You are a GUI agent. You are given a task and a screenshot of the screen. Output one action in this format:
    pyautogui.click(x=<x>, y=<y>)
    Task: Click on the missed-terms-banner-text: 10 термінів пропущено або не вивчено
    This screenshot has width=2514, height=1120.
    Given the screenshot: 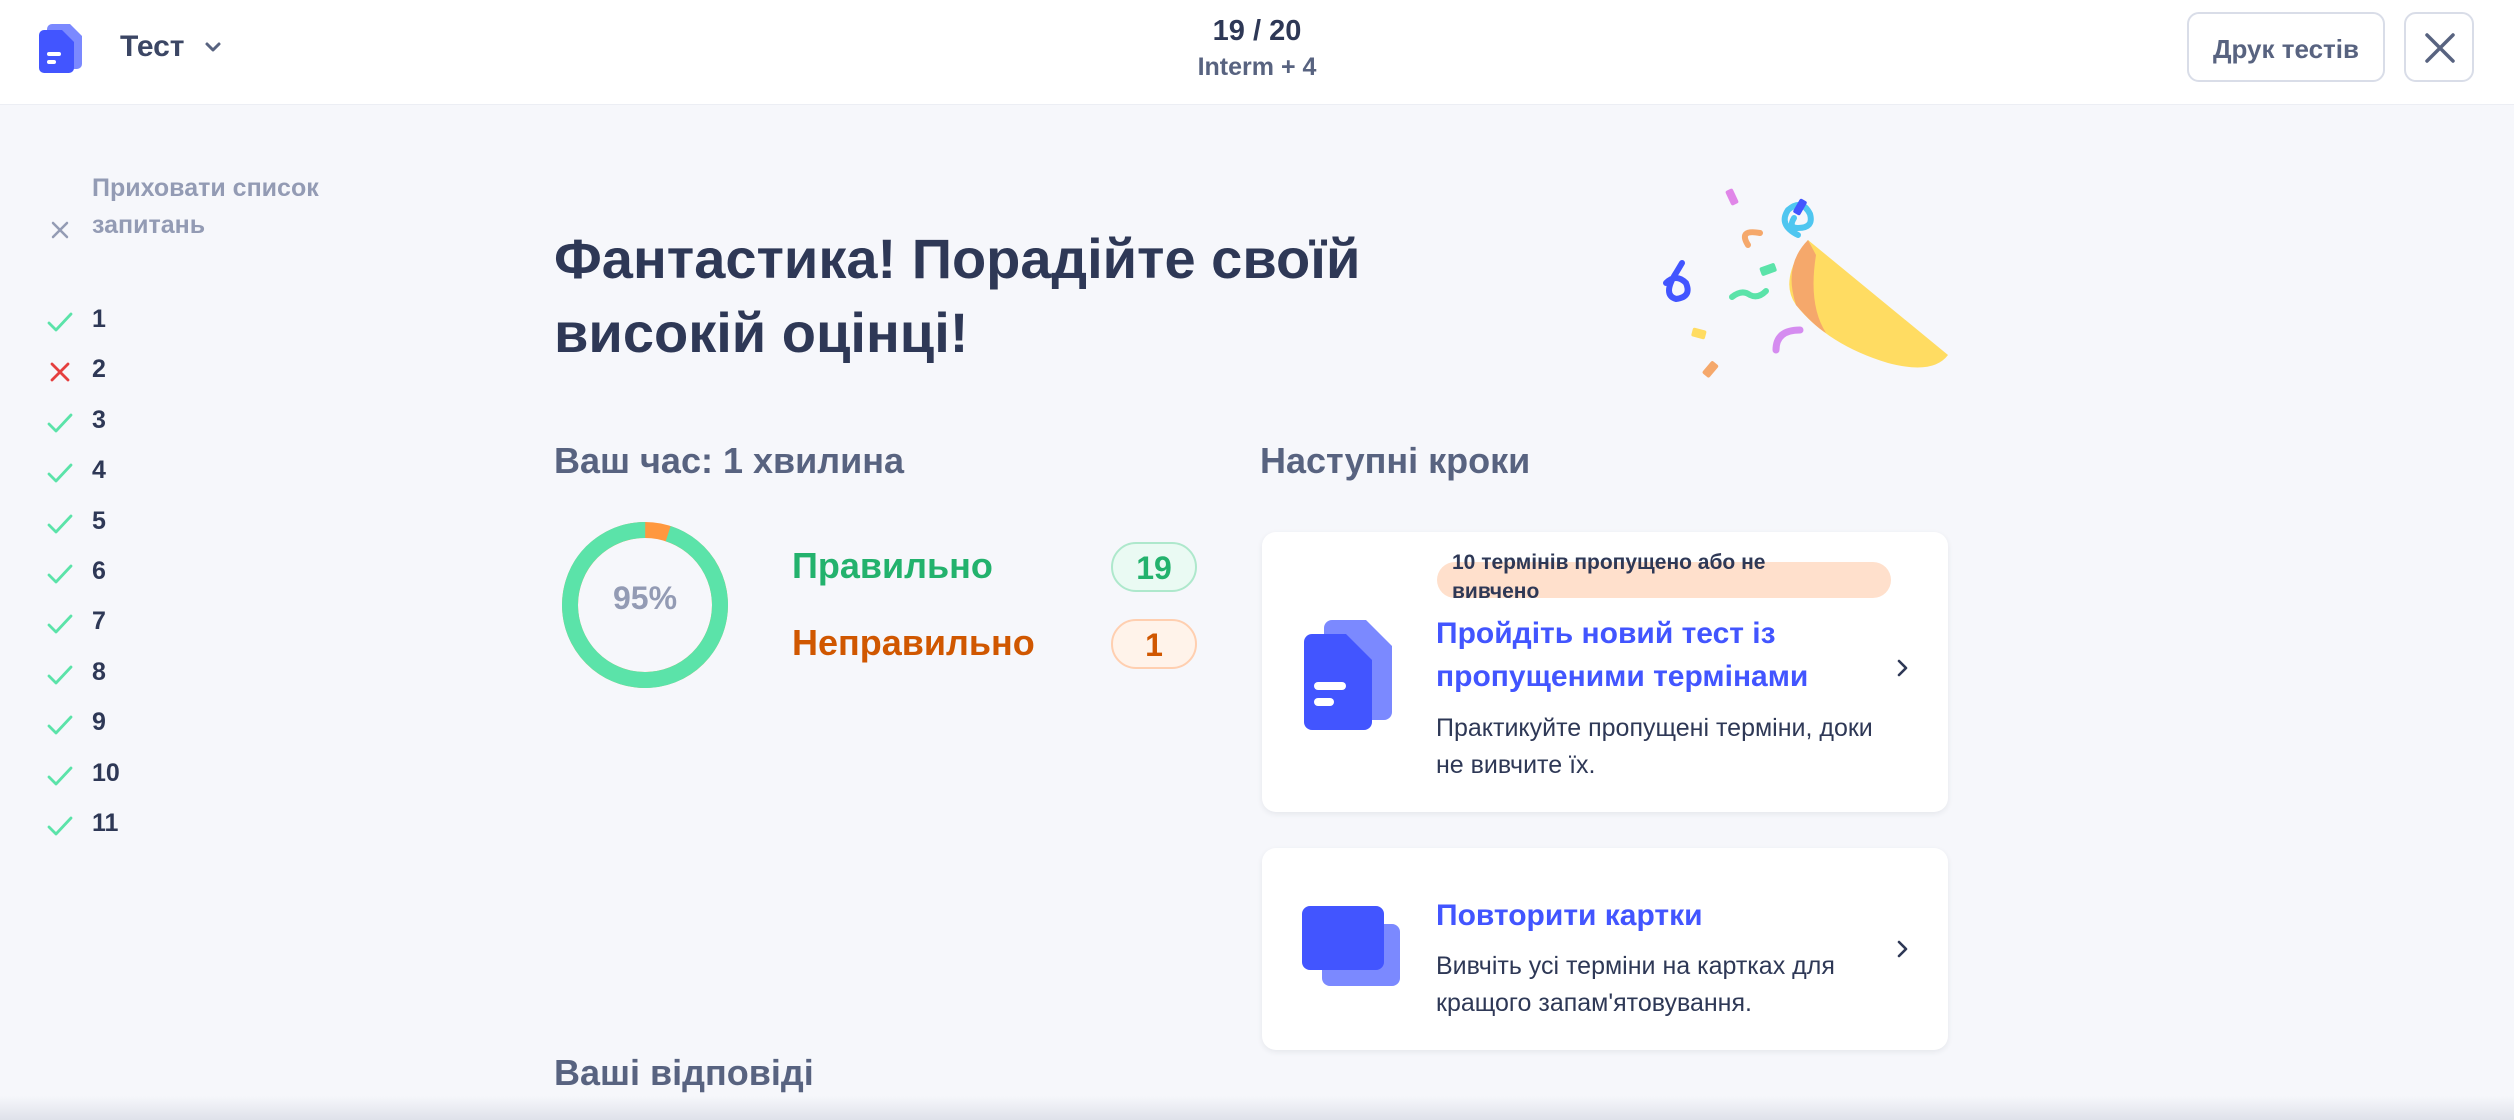 What is the action you would take?
    pyautogui.click(x=1609, y=577)
    